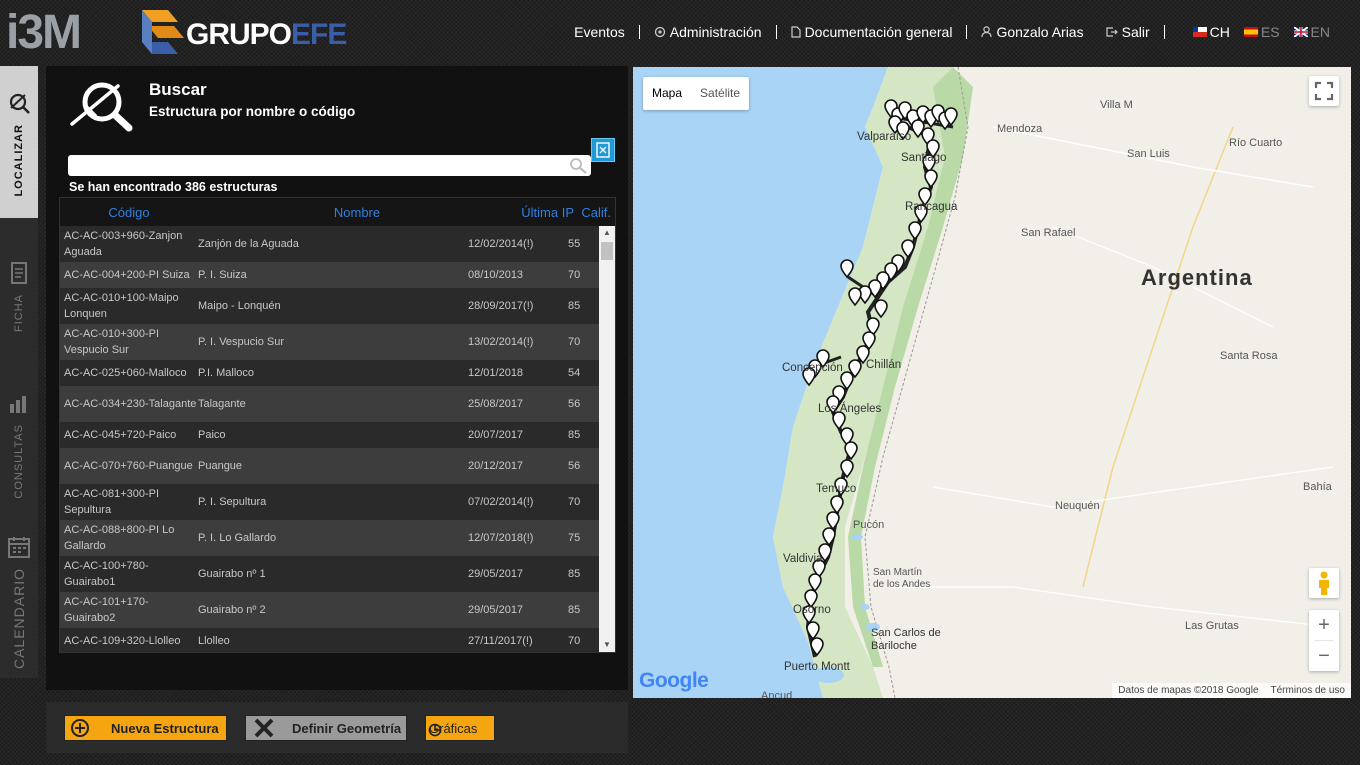  I want to click on zoom-control: + −, so click(1324, 640).